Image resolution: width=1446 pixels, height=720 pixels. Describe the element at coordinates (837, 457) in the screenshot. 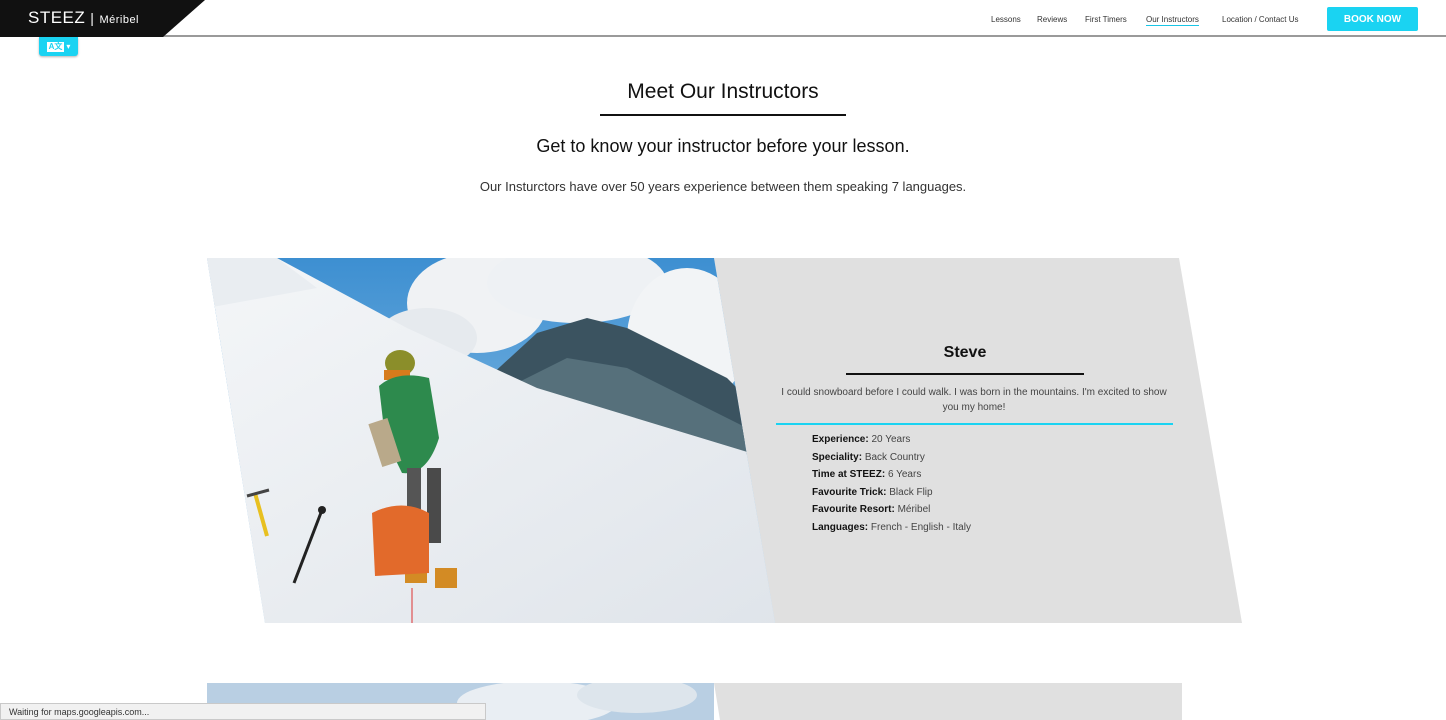

I see `fact-label: Speciality:` at that location.